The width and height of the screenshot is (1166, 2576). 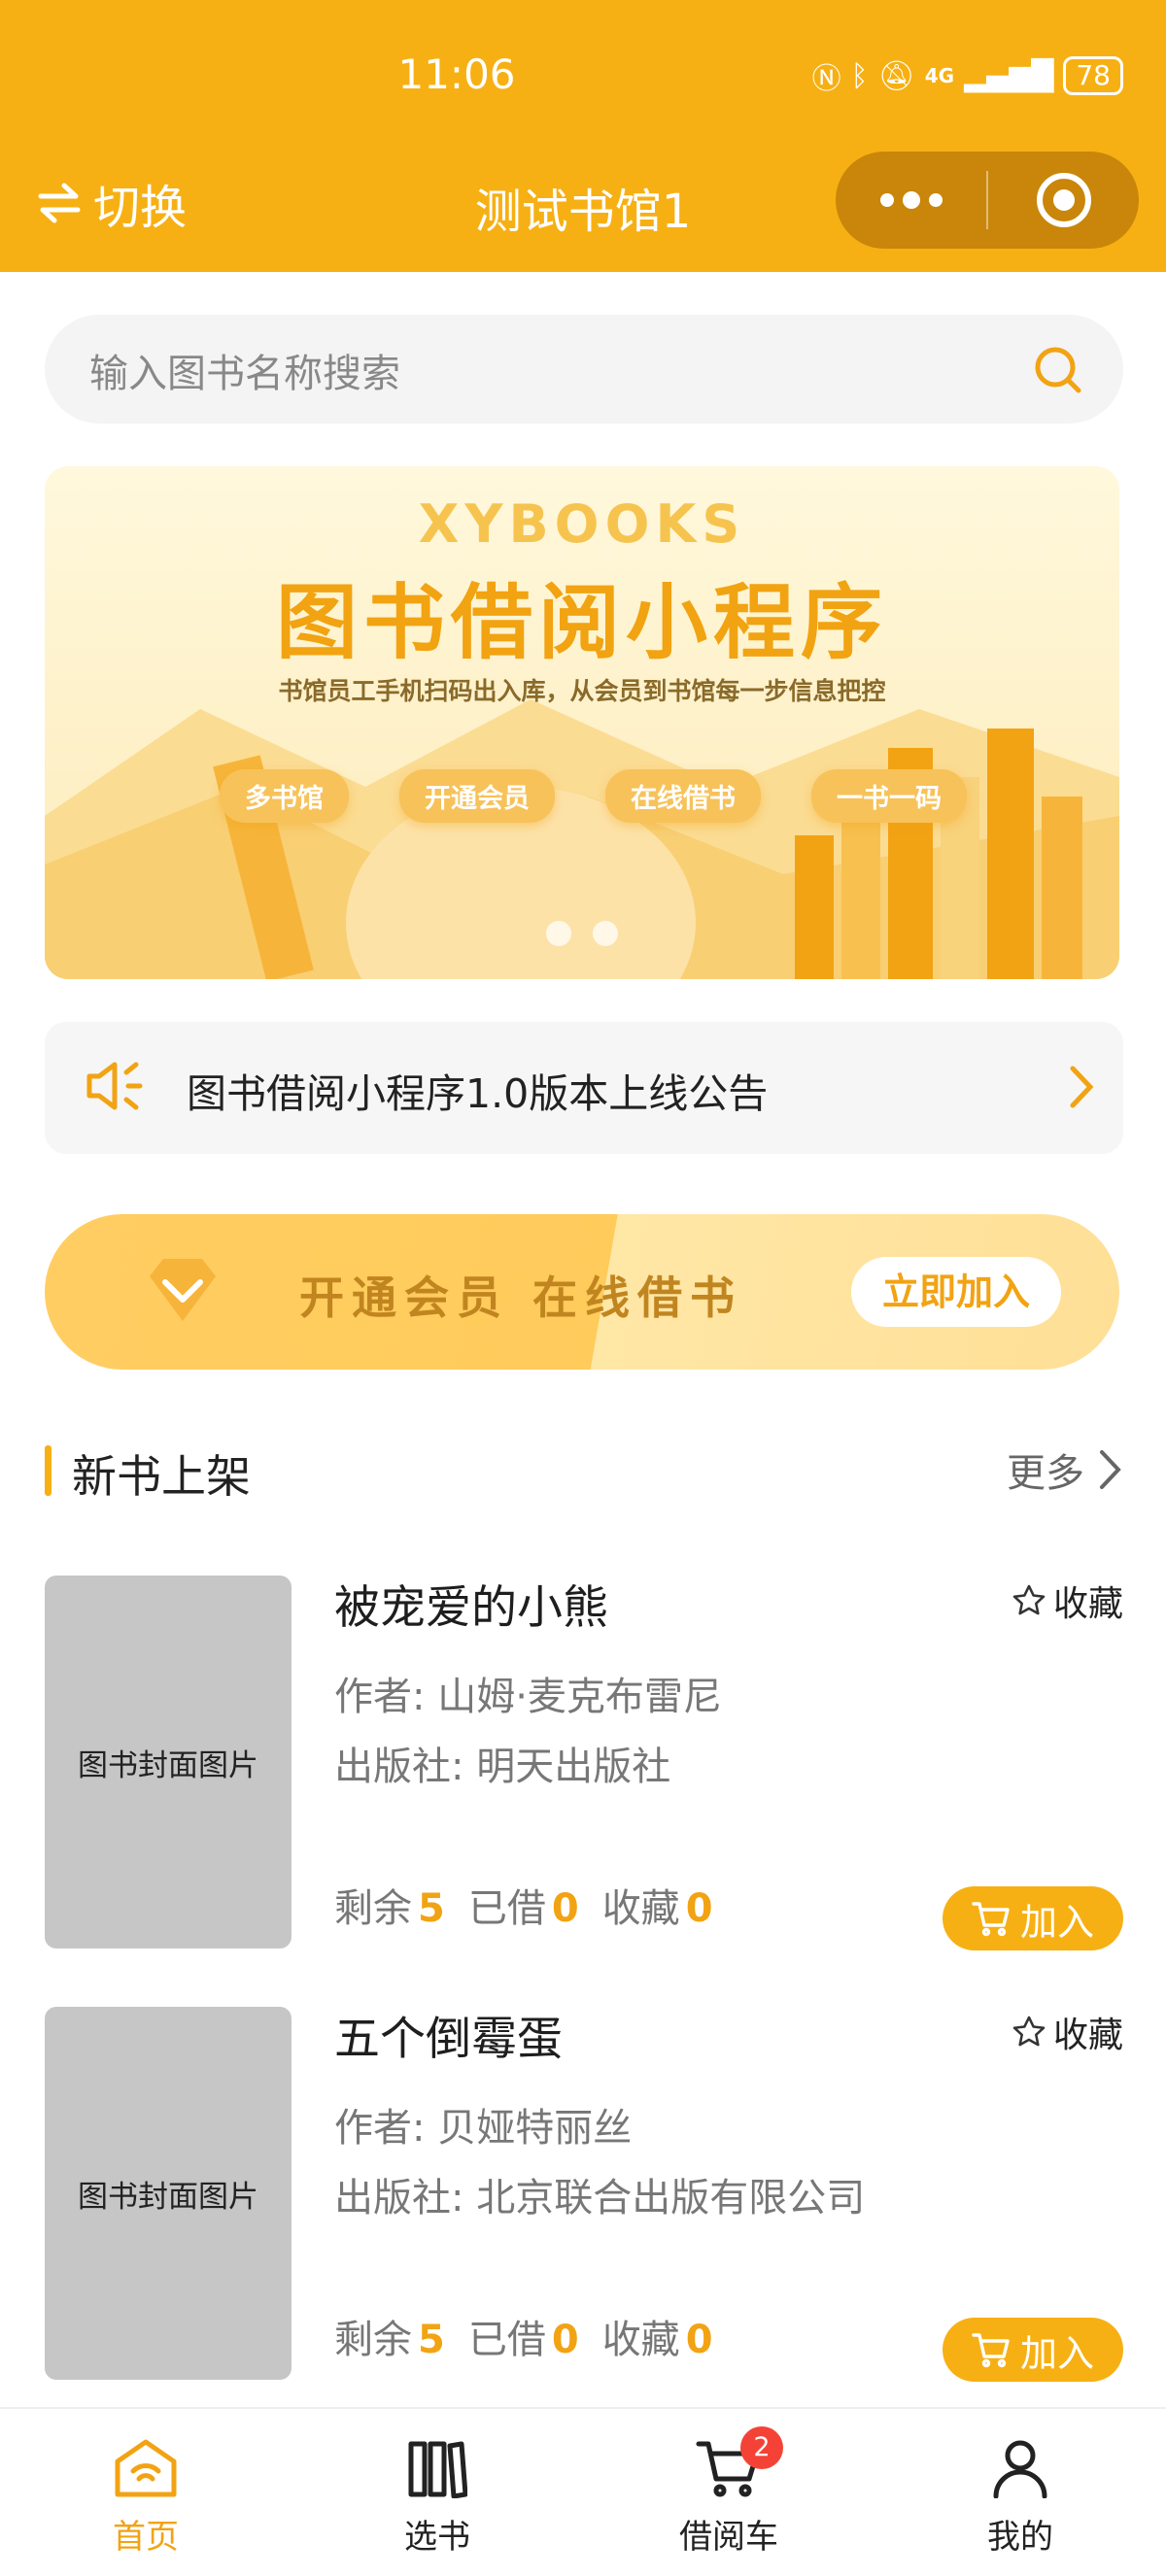 What do you see at coordinates (1056, 1922) in the screenshot?
I see `add-label: 加入` at bounding box center [1056, 1922].